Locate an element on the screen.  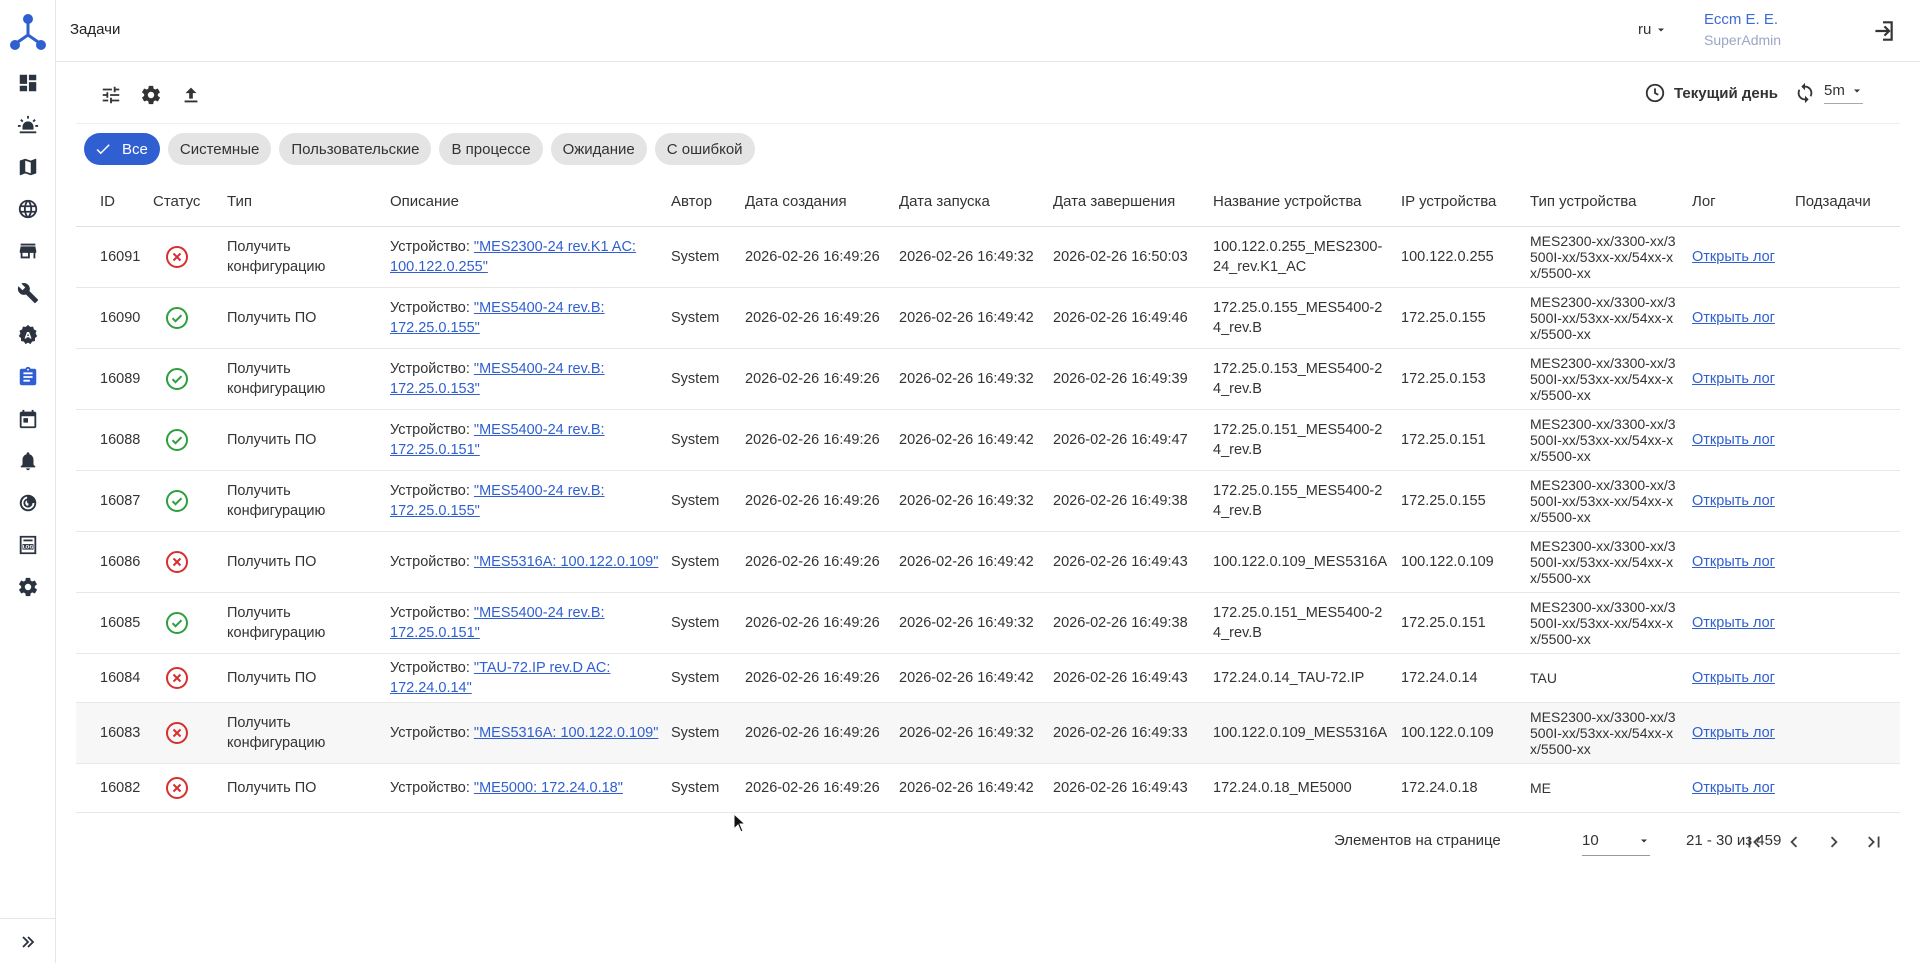
device-link: "ME5000: 172.24.0.18" is located at coordinates (548, 788).